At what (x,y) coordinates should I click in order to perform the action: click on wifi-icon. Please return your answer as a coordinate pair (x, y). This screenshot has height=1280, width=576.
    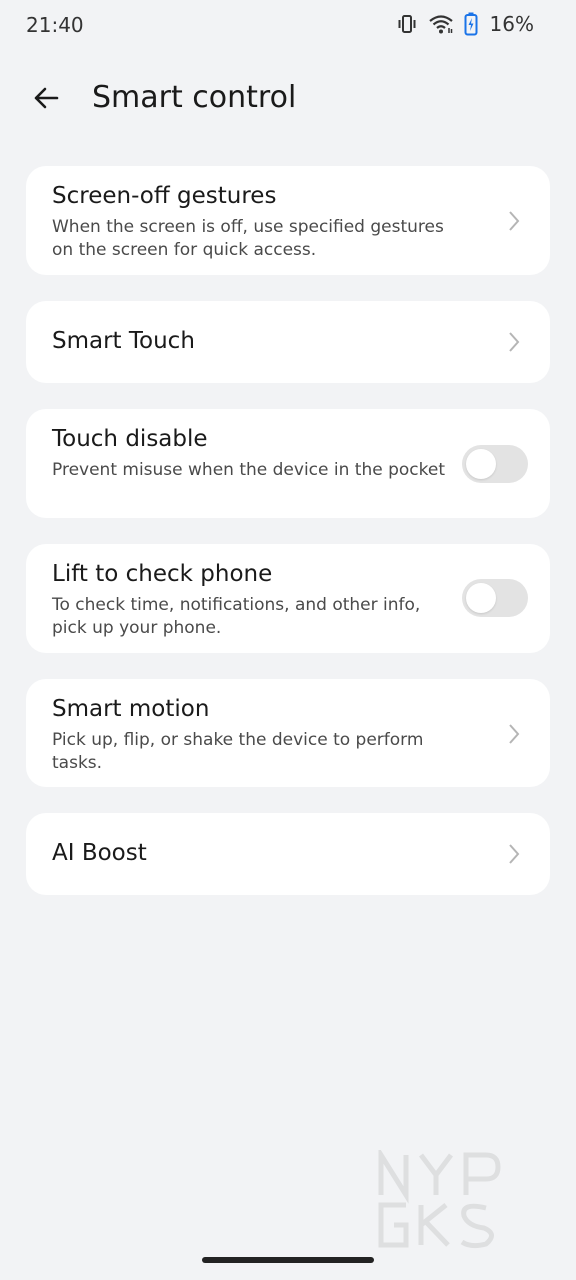
    Looking at the image, I should click on (441, 24).